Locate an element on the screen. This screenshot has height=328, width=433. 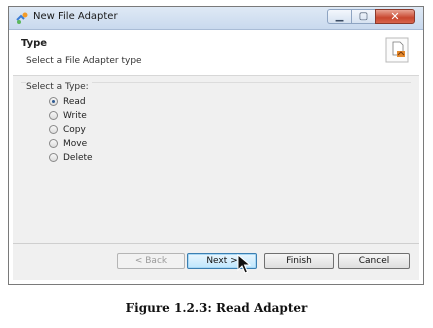
app-icon is located at coordinates (22, 18).